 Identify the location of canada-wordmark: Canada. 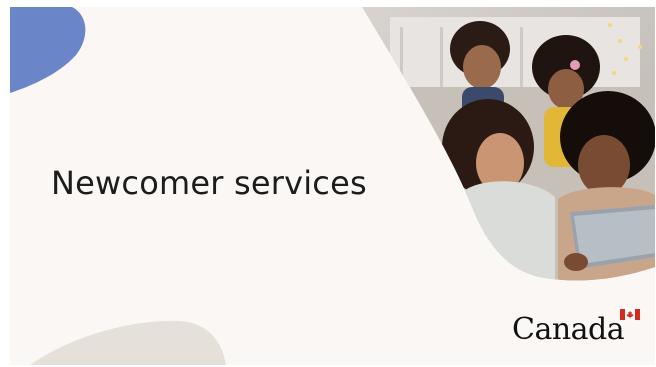
(576, 330).